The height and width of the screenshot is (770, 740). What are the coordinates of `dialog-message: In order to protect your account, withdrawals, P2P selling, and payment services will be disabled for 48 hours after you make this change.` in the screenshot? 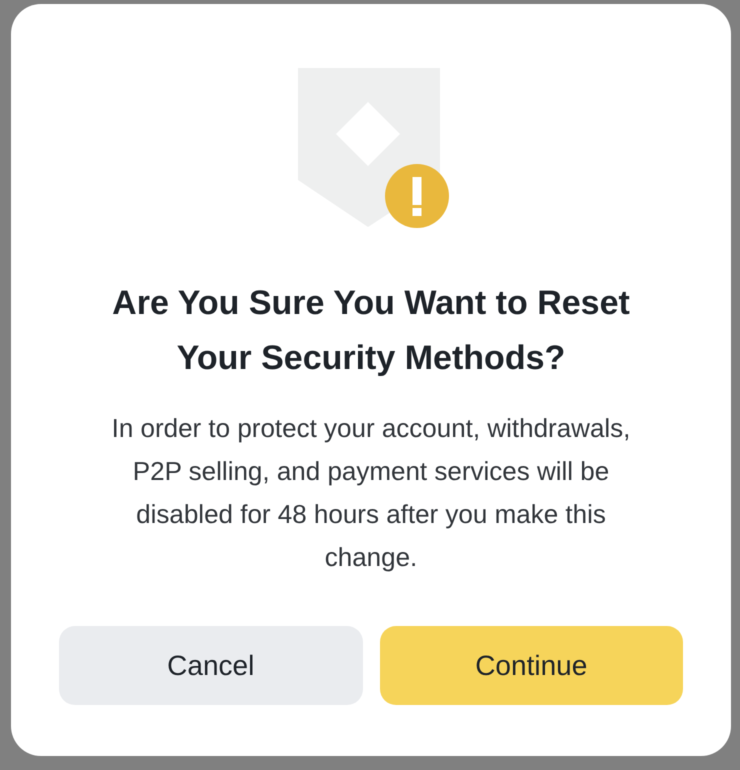 It's located at (371, 493).